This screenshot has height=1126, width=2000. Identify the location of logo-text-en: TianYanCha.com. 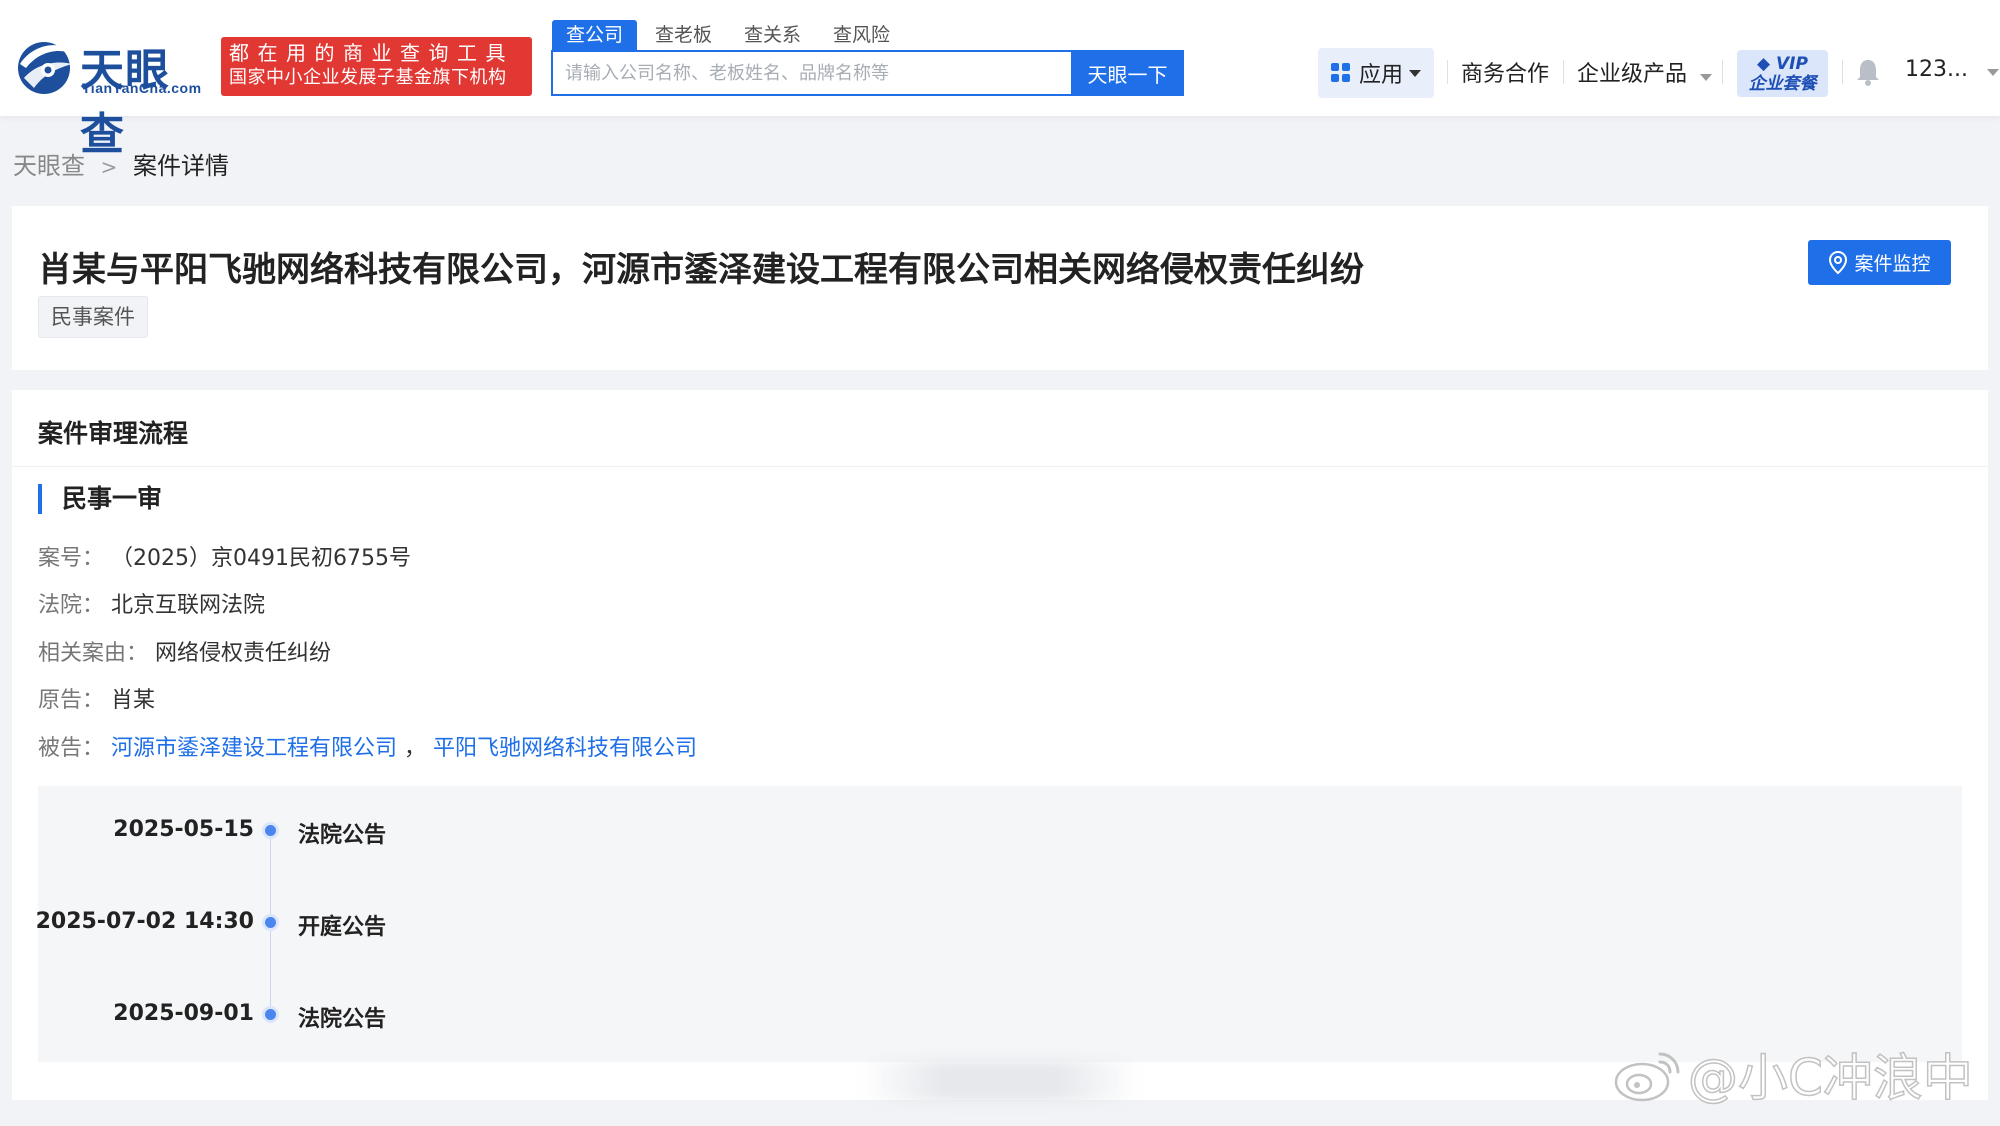
(142, 88).